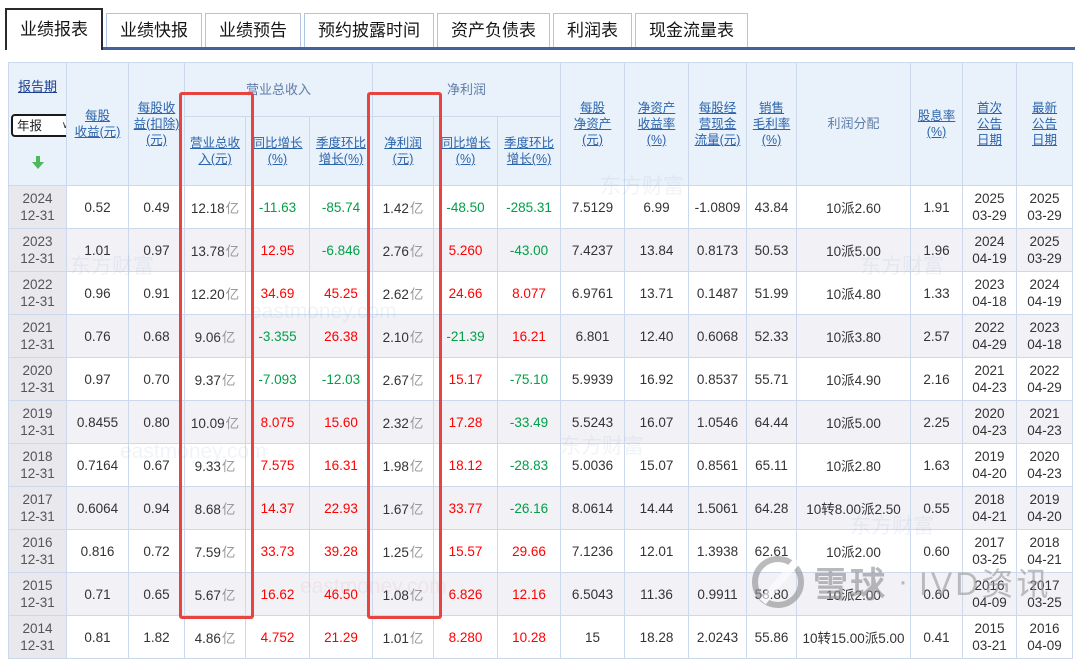 The width and height of the screenshot is (1080, 659). I want to click on col-header-ocfps: 每股经 营现金 流量(元), so click(718, 124).